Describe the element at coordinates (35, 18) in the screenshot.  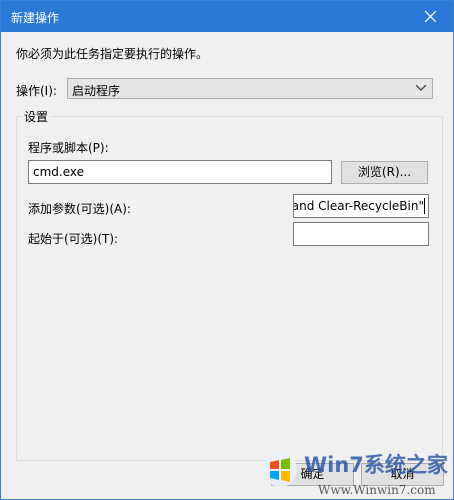
I see `window-title: 新建操作` at that location.